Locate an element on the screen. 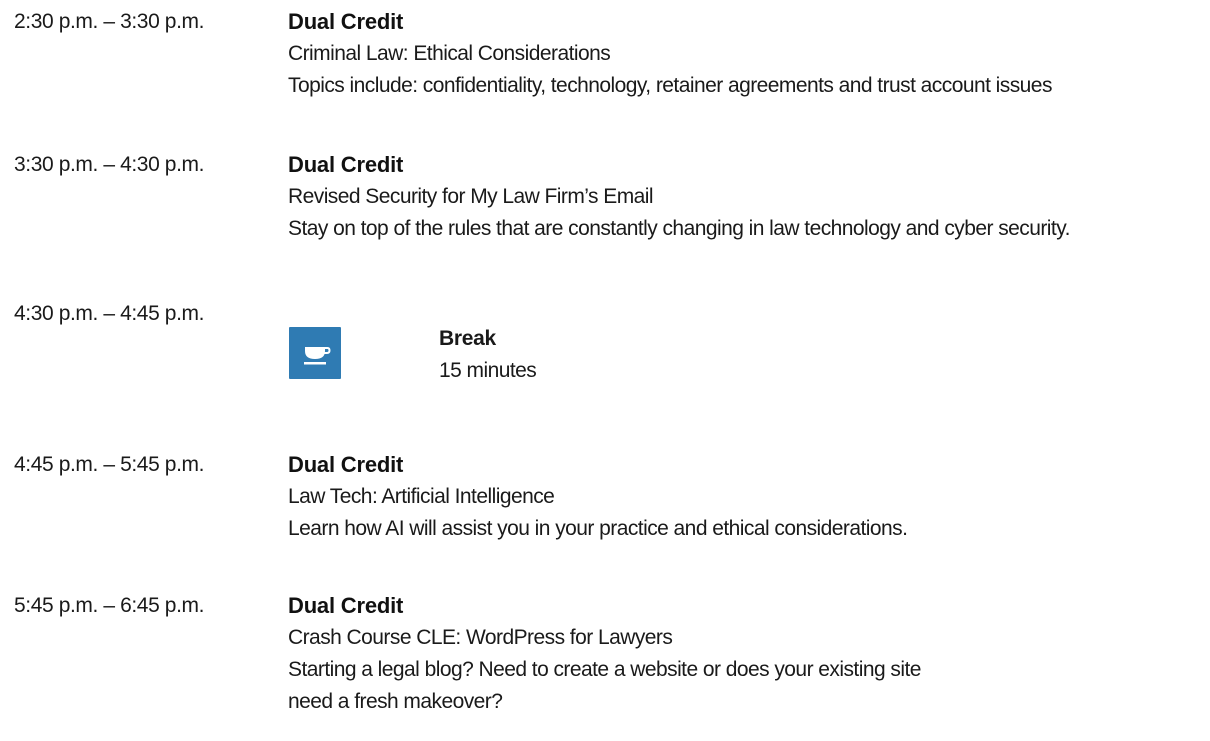 This screenshot has height=741, width=1210. session-time: 3:30 p.m. – 4:30 p.m. is located at coordinates (109, 164).